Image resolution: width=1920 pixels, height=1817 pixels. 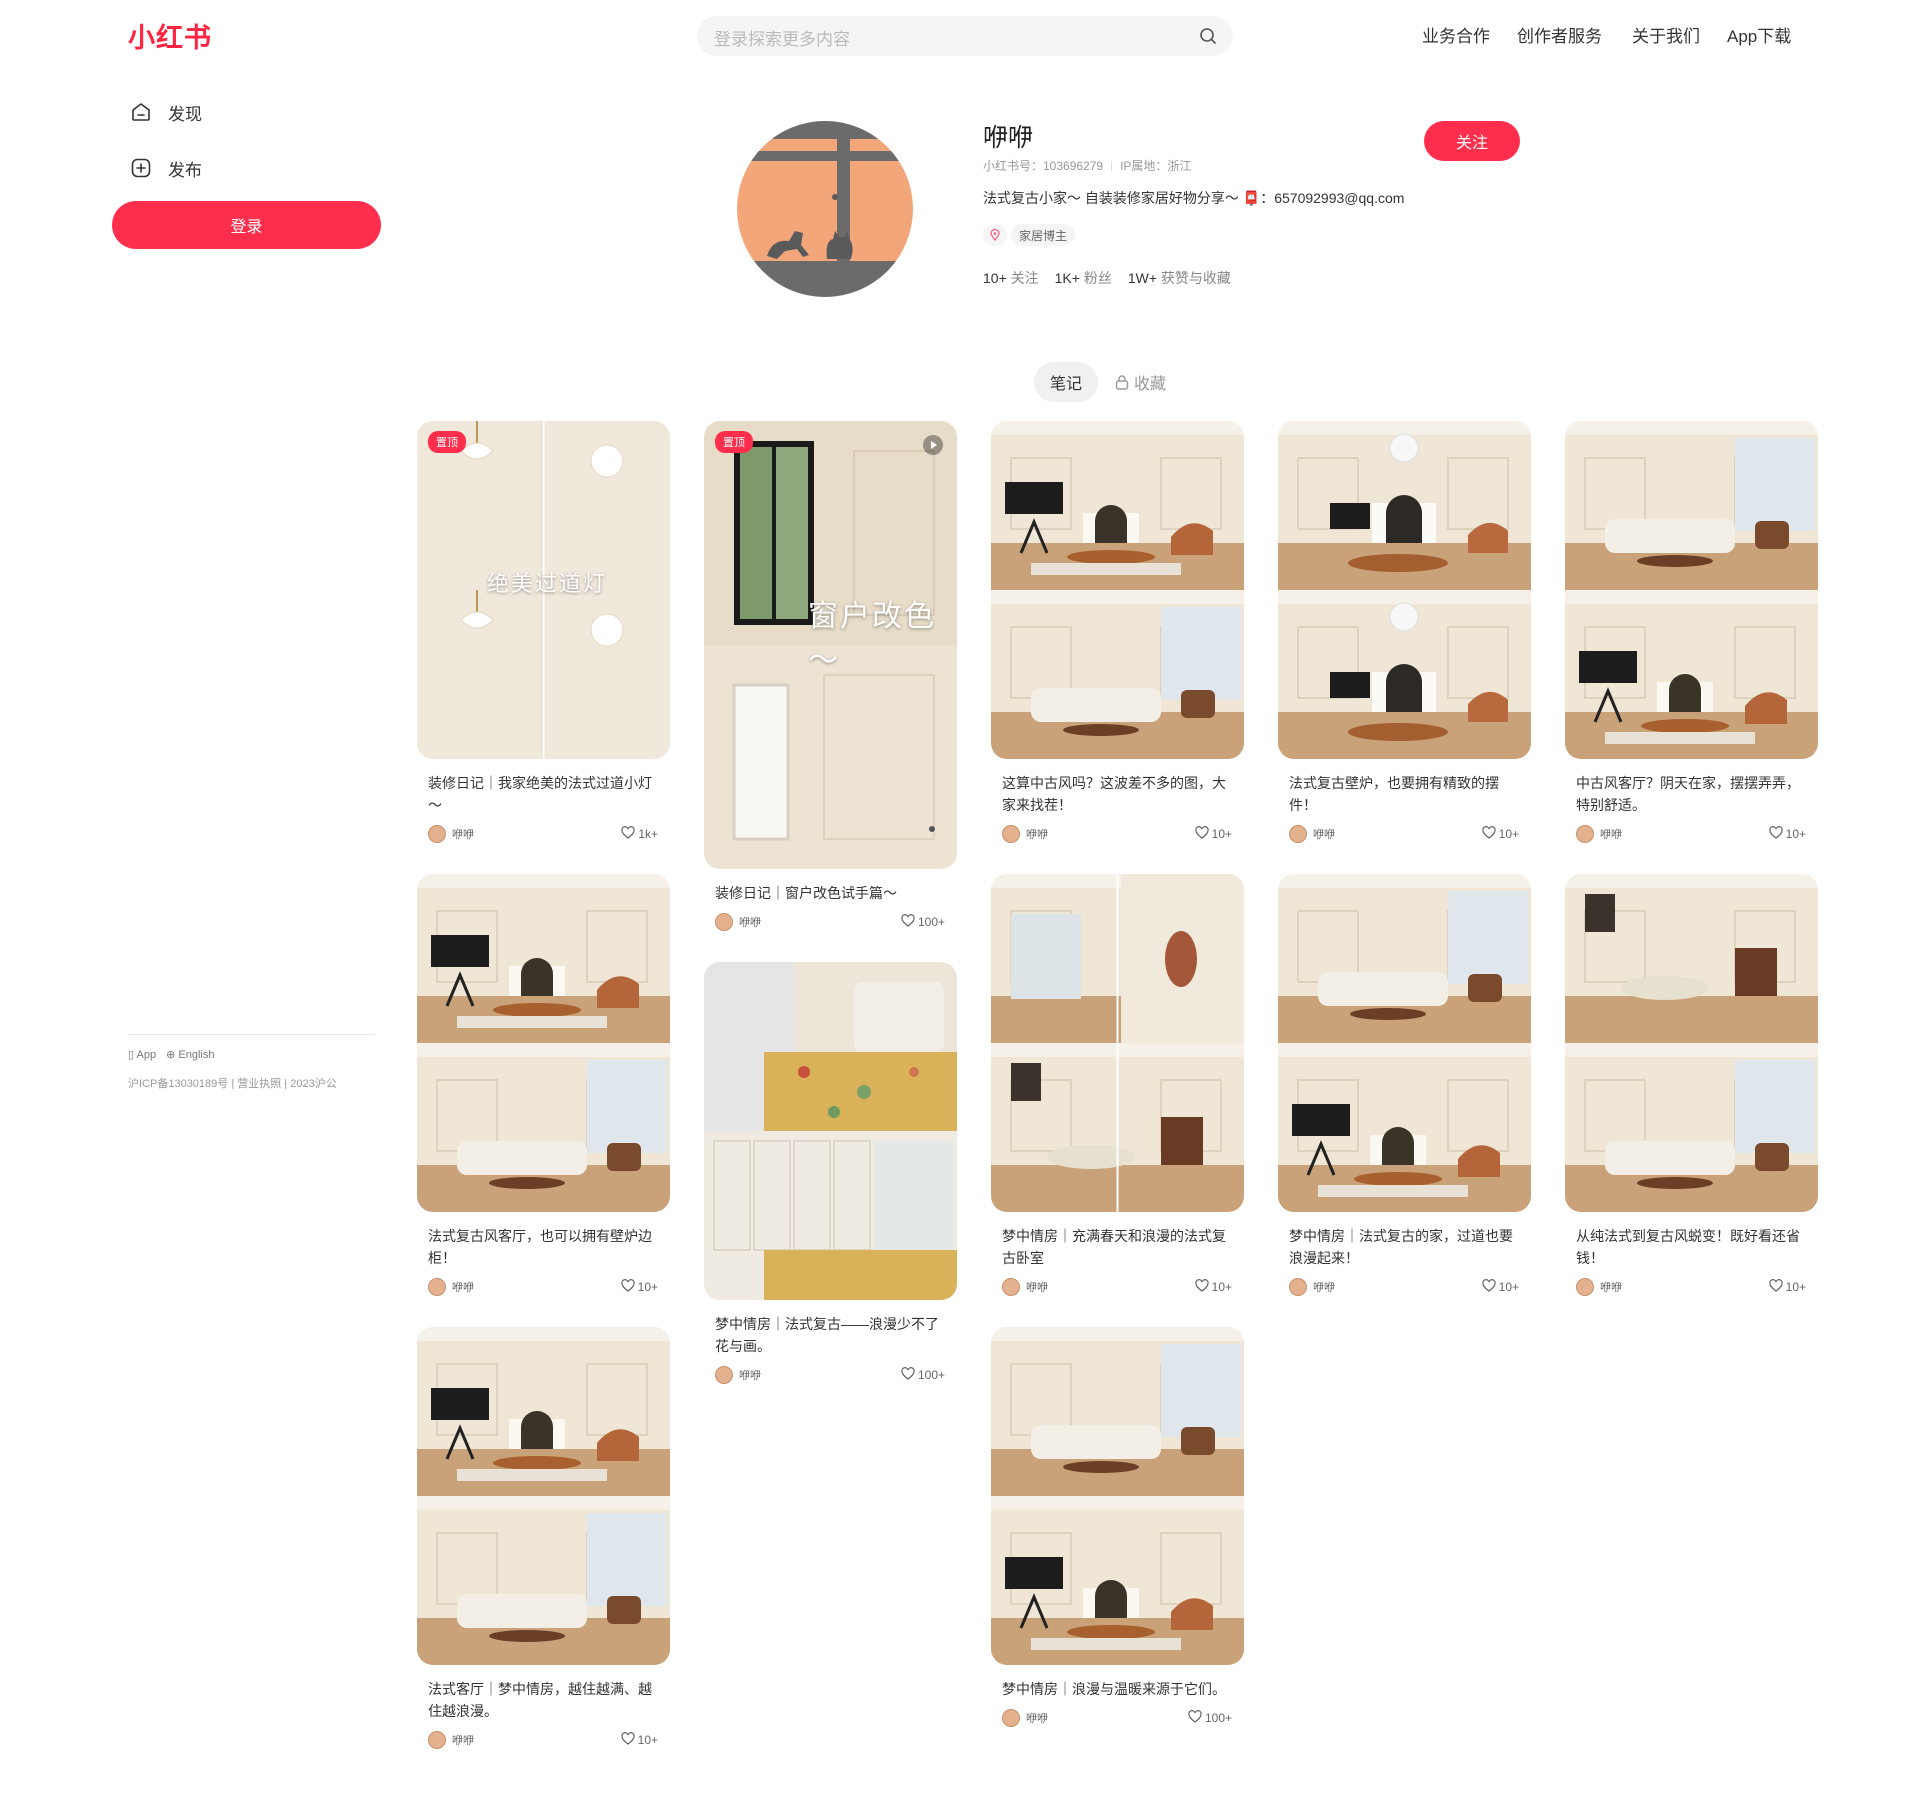 What do you see at coordinates (995, 235) in the screenshot?
I see `location-icon` at bounding box center [995, 235].